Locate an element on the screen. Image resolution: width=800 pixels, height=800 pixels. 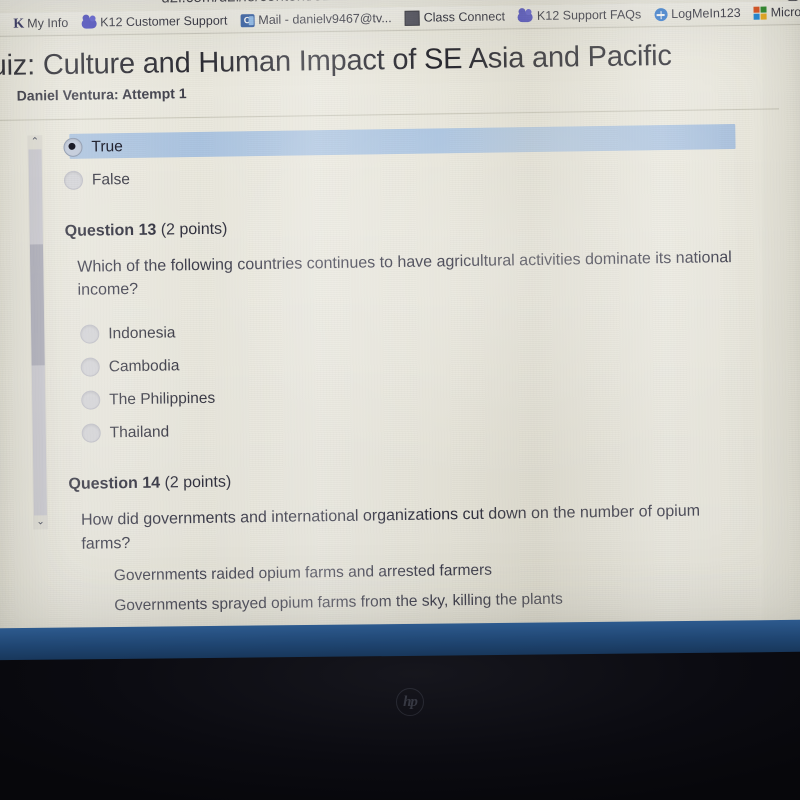
k12-logo-icon: K is located at coordinates (18, 24).